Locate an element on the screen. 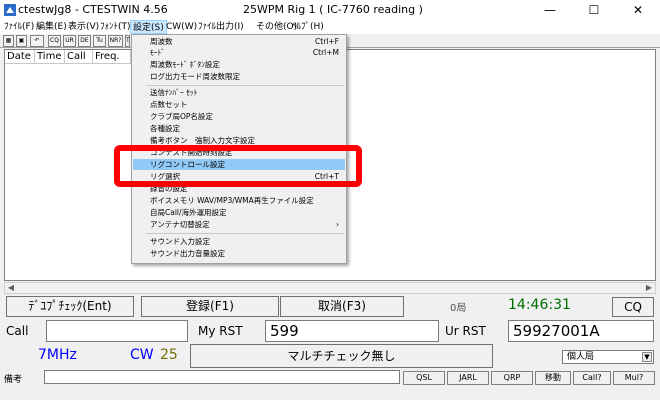 This screenshot has height=400, width=660. clock-time: 14:46:31 is located at coordinates (539, 305).